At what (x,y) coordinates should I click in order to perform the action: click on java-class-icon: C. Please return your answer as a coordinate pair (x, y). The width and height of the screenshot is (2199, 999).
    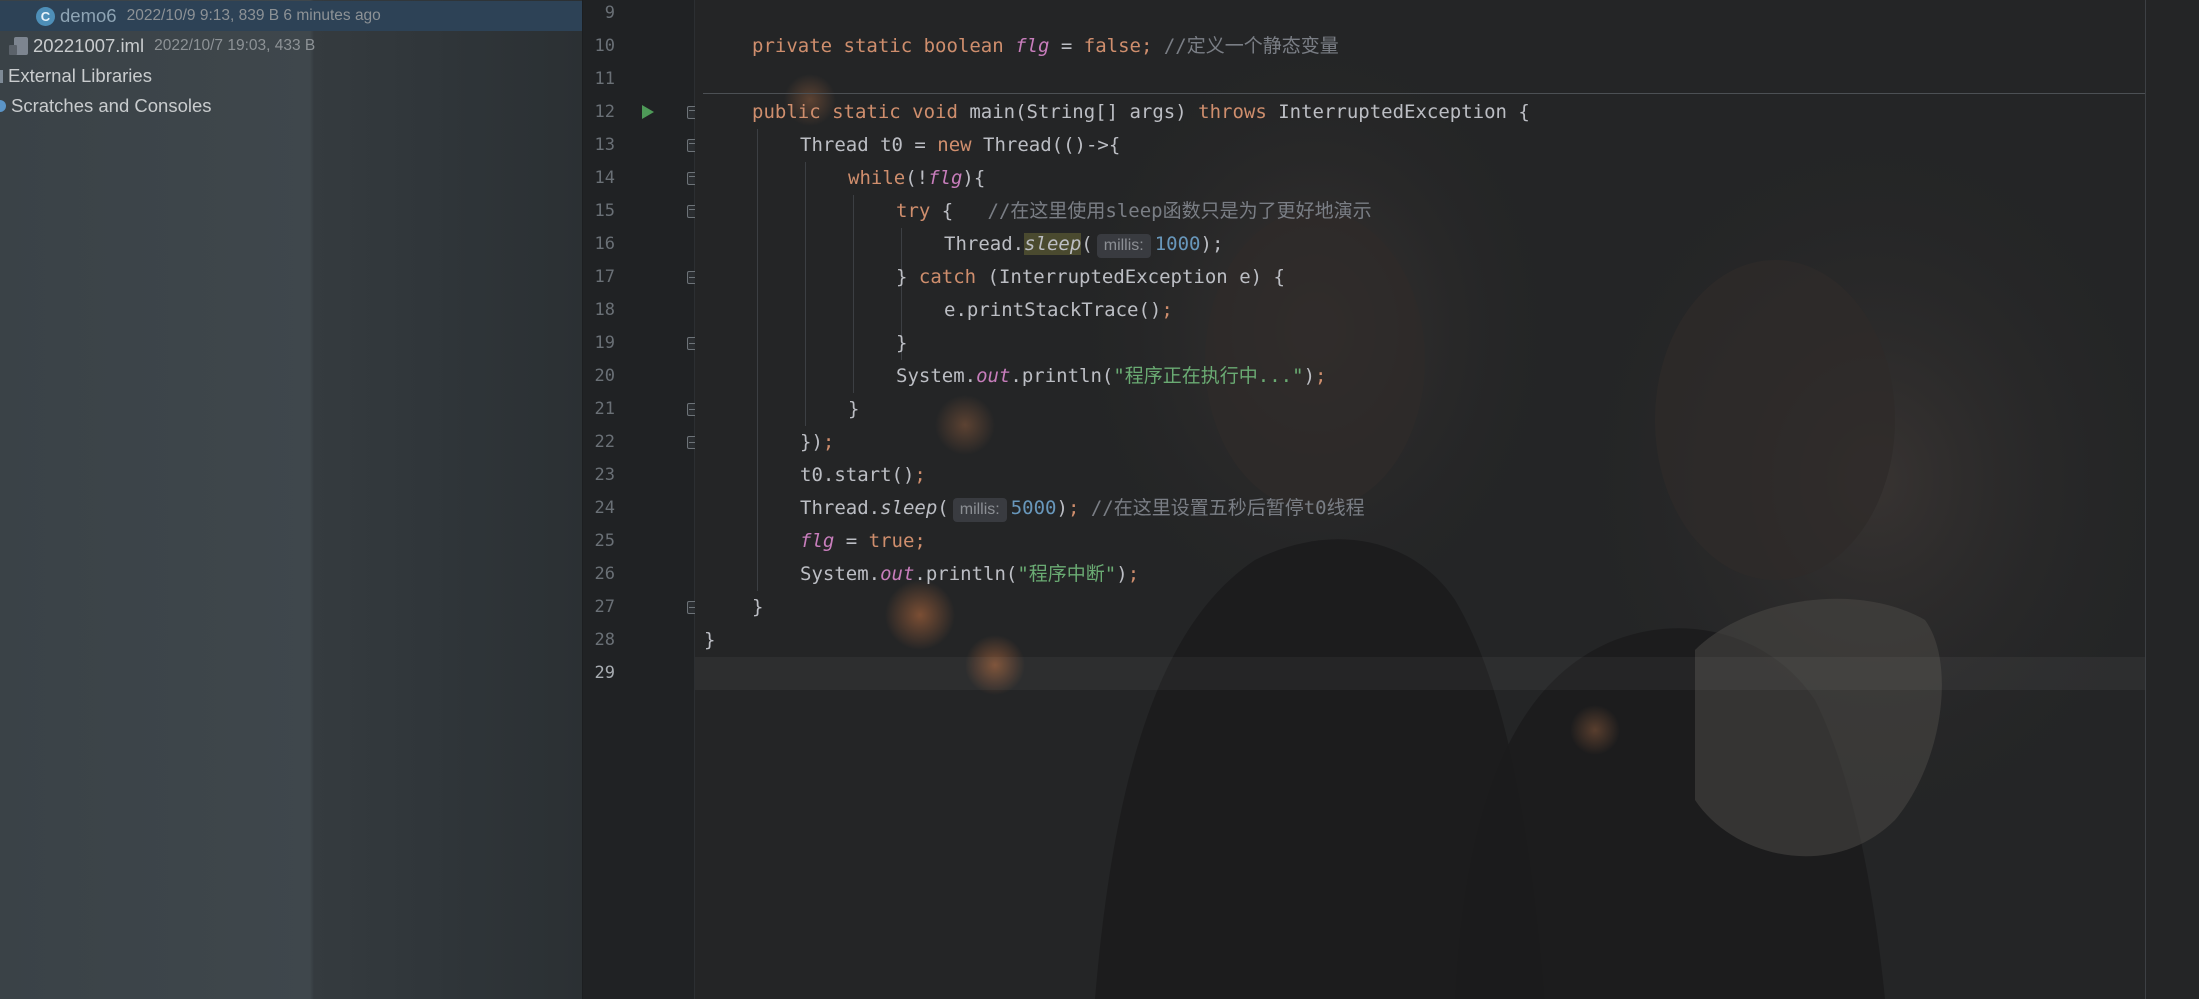
    Looking at the image, I should click on (45, 16).